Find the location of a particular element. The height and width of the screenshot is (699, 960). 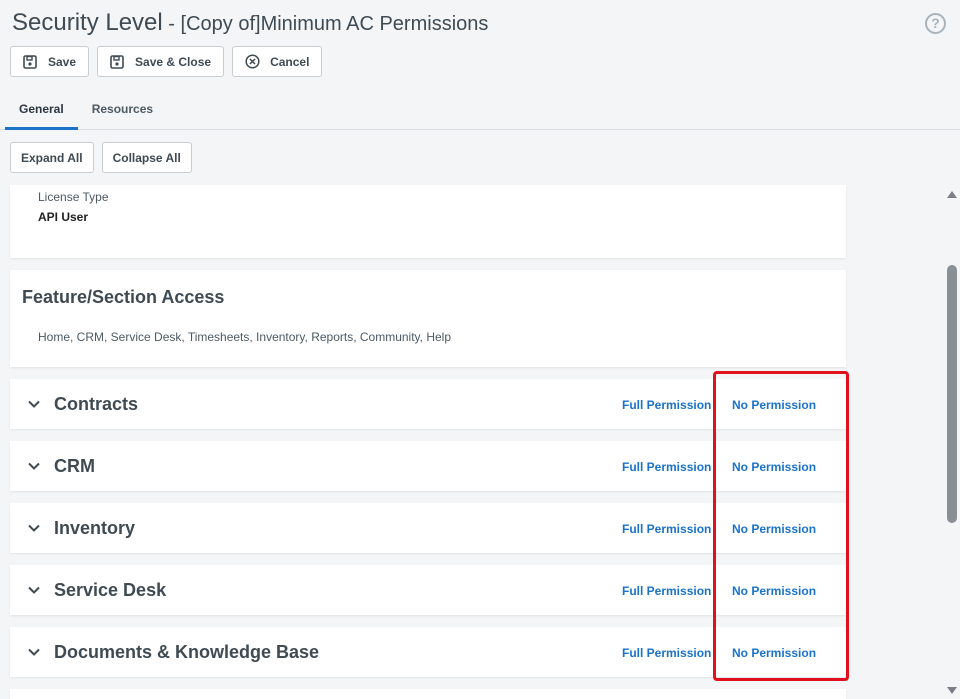

cancel-button: Cancel is located at coordinates (277, 61).